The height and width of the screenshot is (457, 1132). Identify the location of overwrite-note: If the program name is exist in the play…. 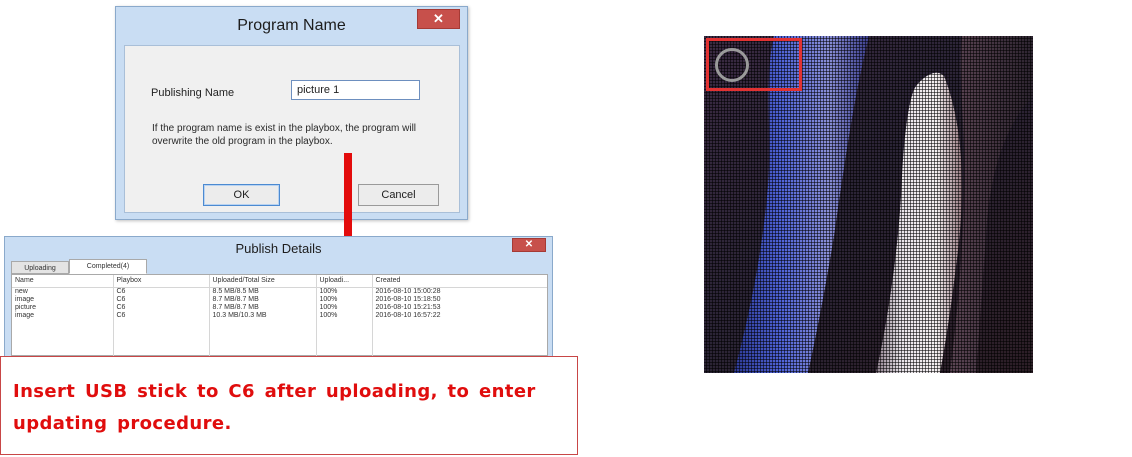
(284, 135).